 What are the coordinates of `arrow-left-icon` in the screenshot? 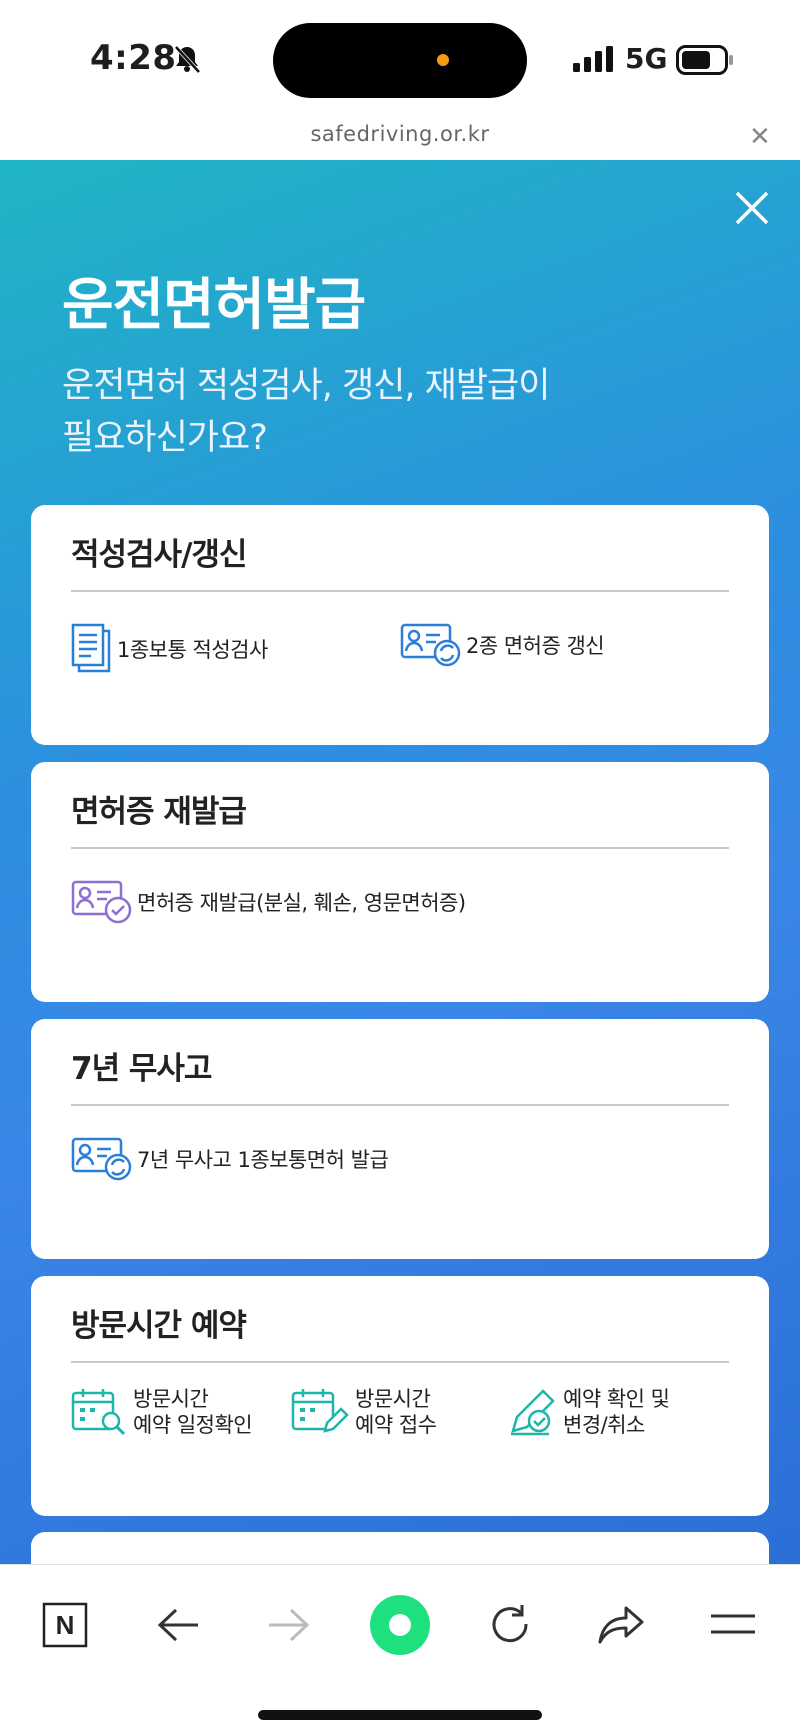 It's located at (177, 1625).